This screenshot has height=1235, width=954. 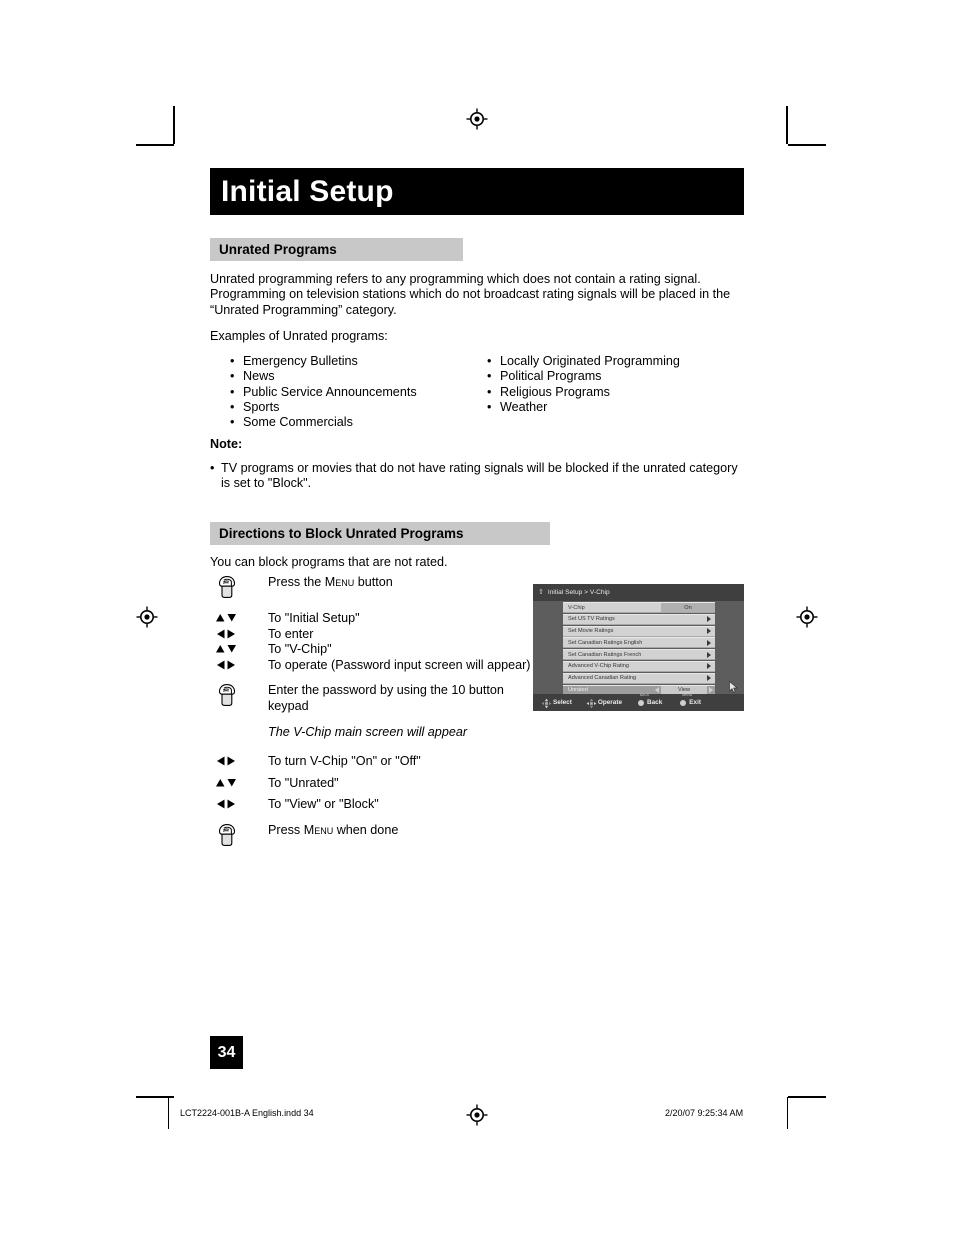 What do you see at coordinates (298, 422) in the screenshot?
I see `list-item-label: Some Commercials` at bounding box center [298, 422].